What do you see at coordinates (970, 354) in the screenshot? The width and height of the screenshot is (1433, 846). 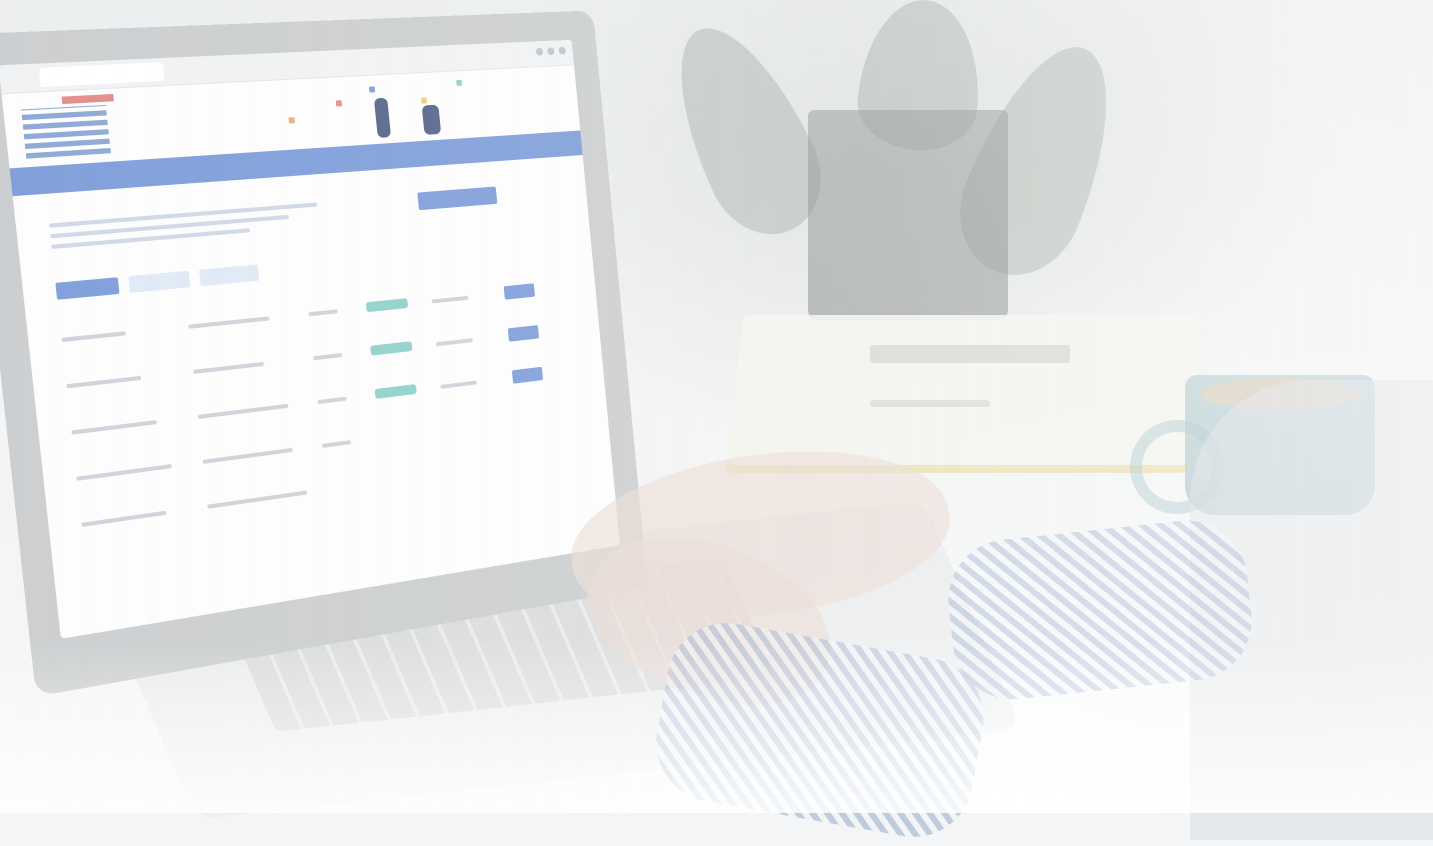 I see `book-cover-text` at bounding box center [970, 354].